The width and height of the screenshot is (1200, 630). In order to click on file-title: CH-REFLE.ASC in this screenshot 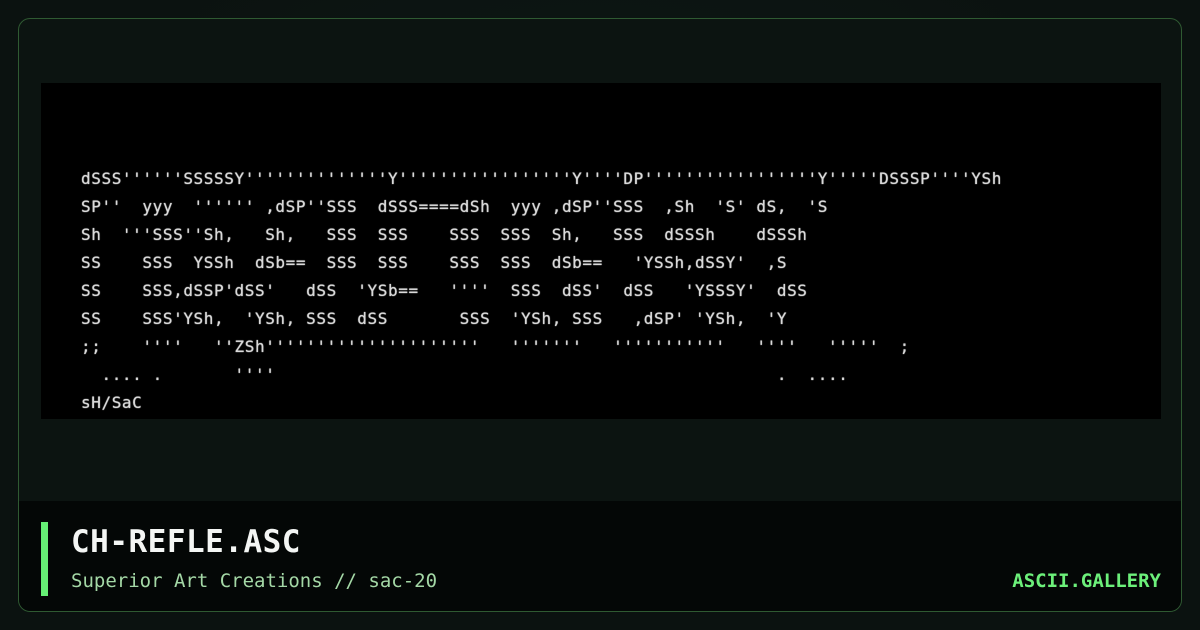, I will do `click(186, 542)`.